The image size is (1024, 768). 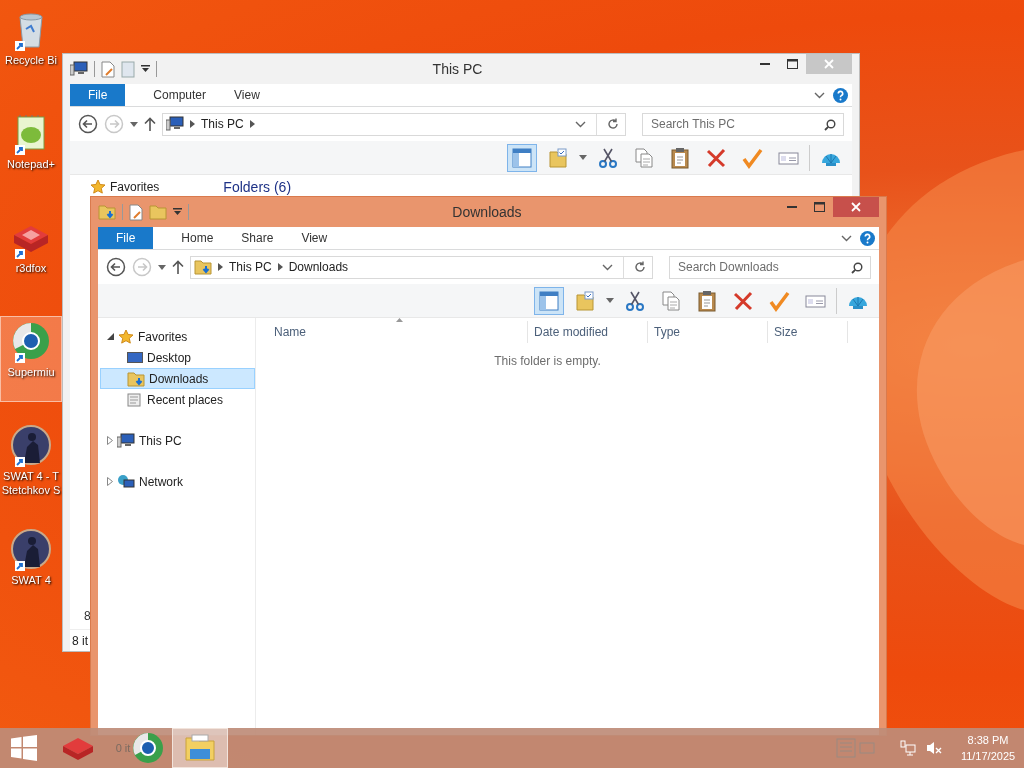 What do you see at coordinates (177, 440) in the screenshot?
I see `navigation-item: This PC` at bounding box center [177, 440].